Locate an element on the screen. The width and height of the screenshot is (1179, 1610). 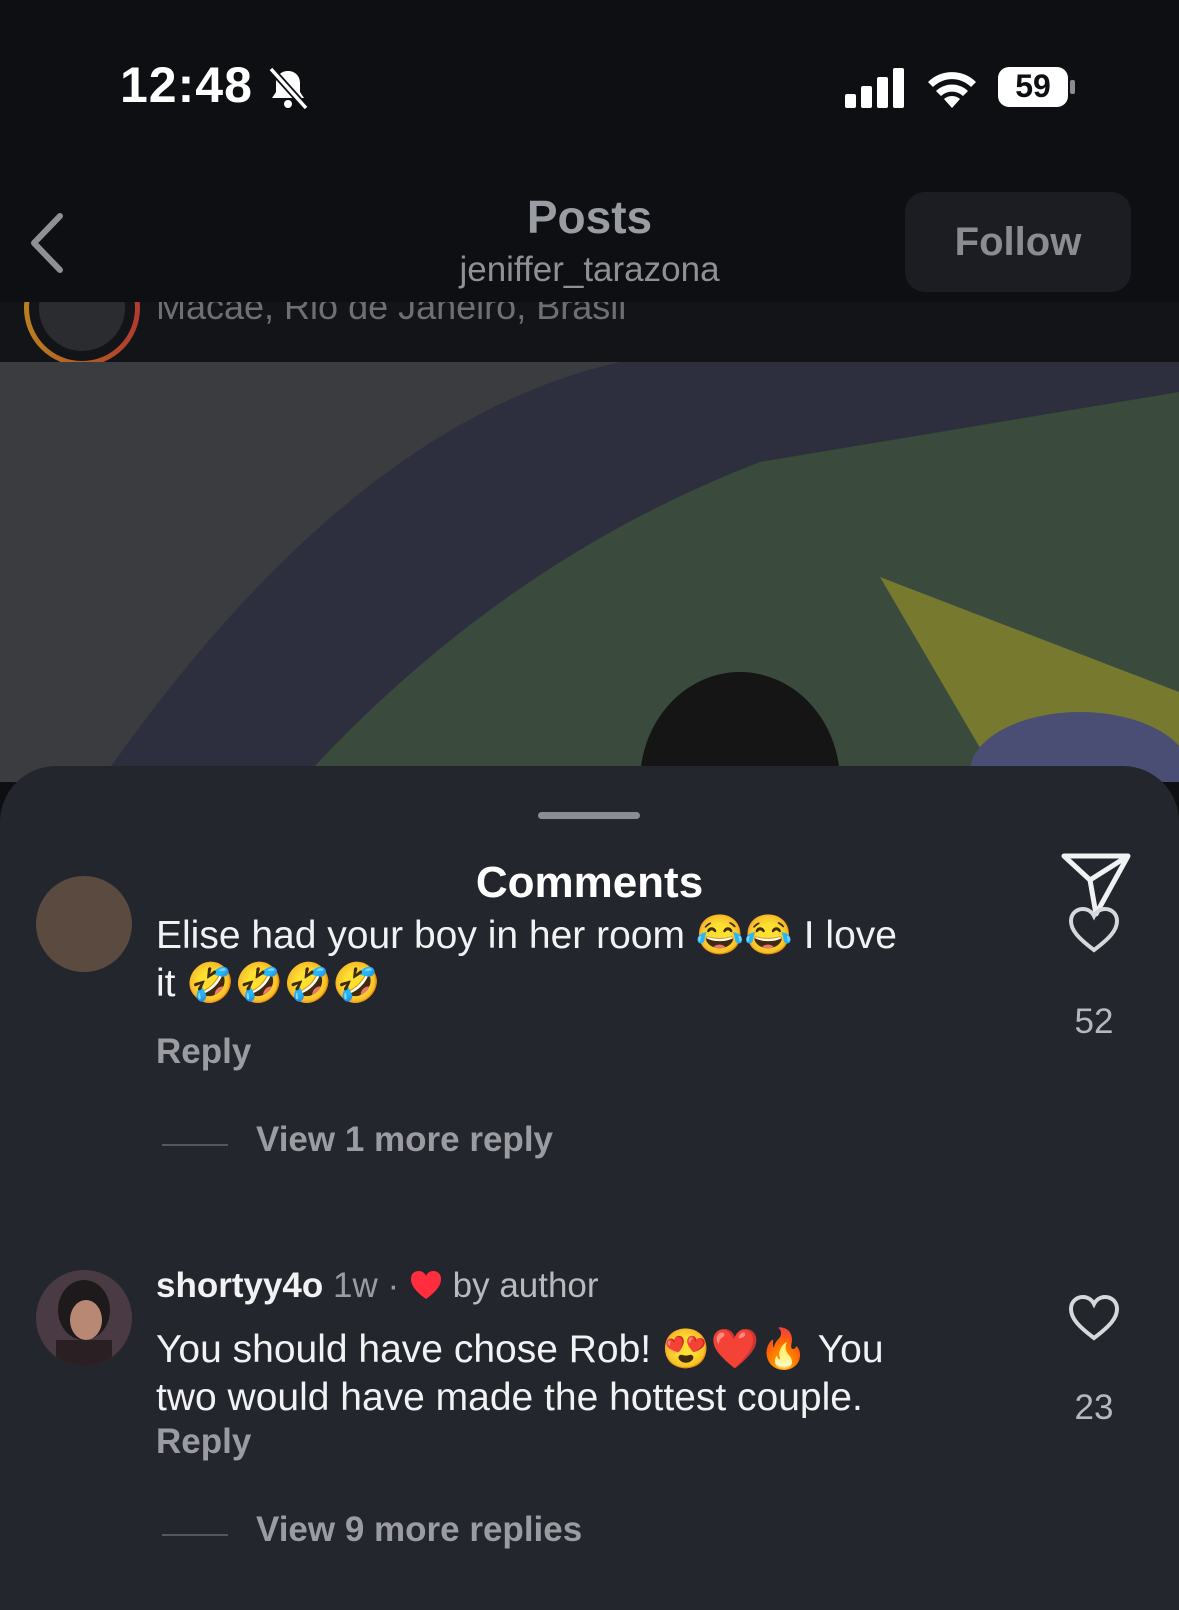
posts-header: Posts jeniffer_tarazona Follow is located at coordinates (589, 240).